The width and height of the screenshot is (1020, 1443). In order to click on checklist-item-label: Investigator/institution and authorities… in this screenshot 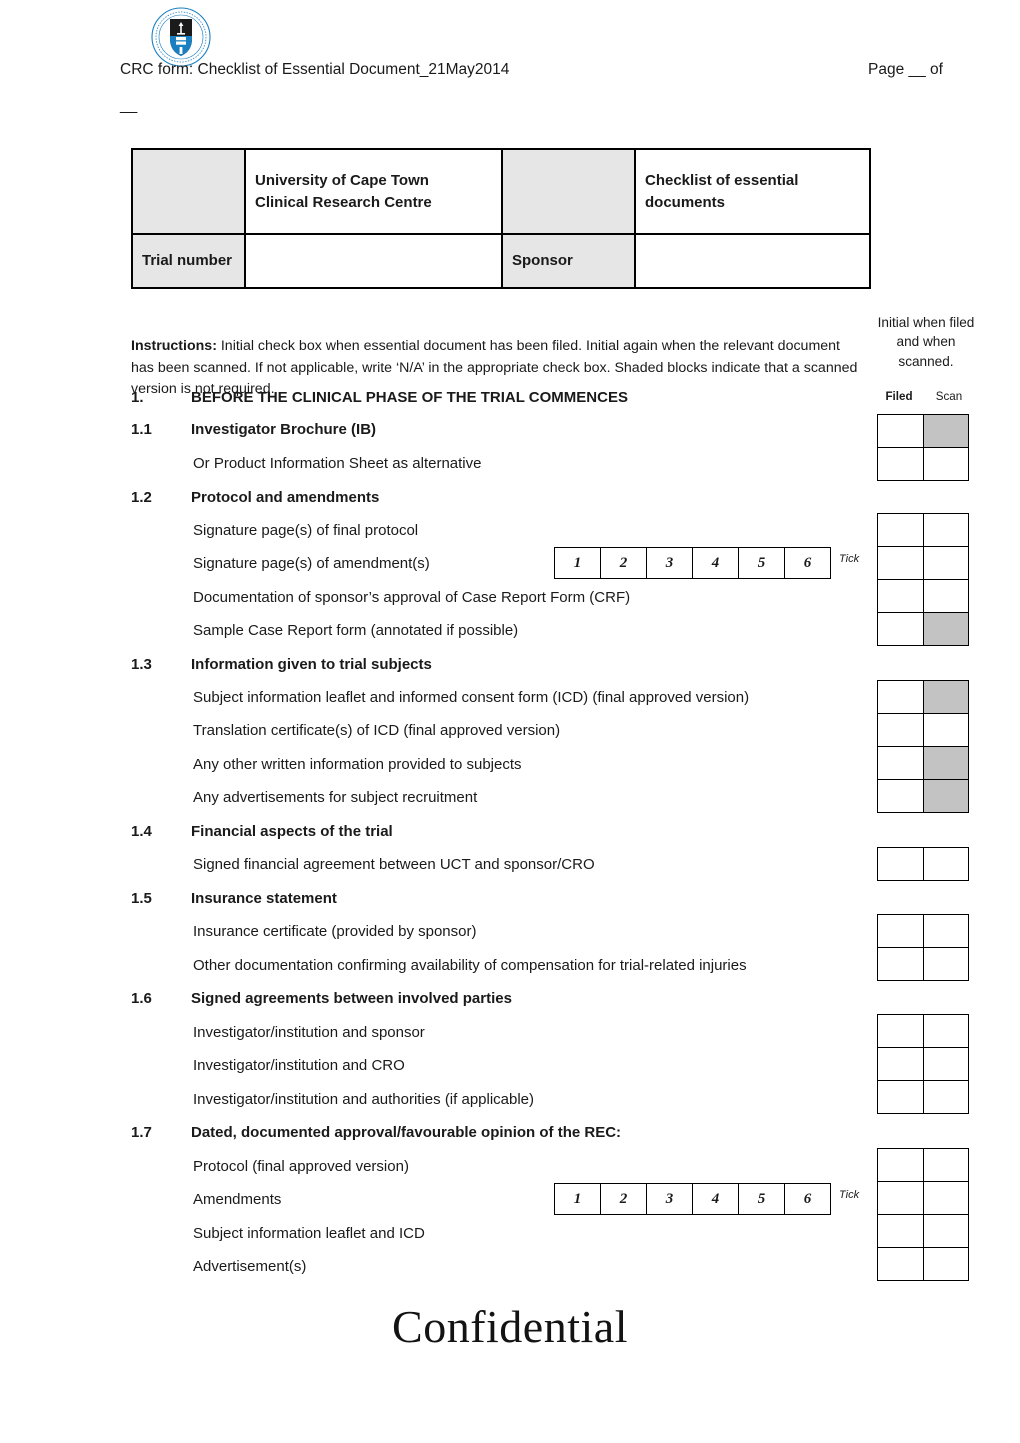, I will do `click(364, 1099)`.